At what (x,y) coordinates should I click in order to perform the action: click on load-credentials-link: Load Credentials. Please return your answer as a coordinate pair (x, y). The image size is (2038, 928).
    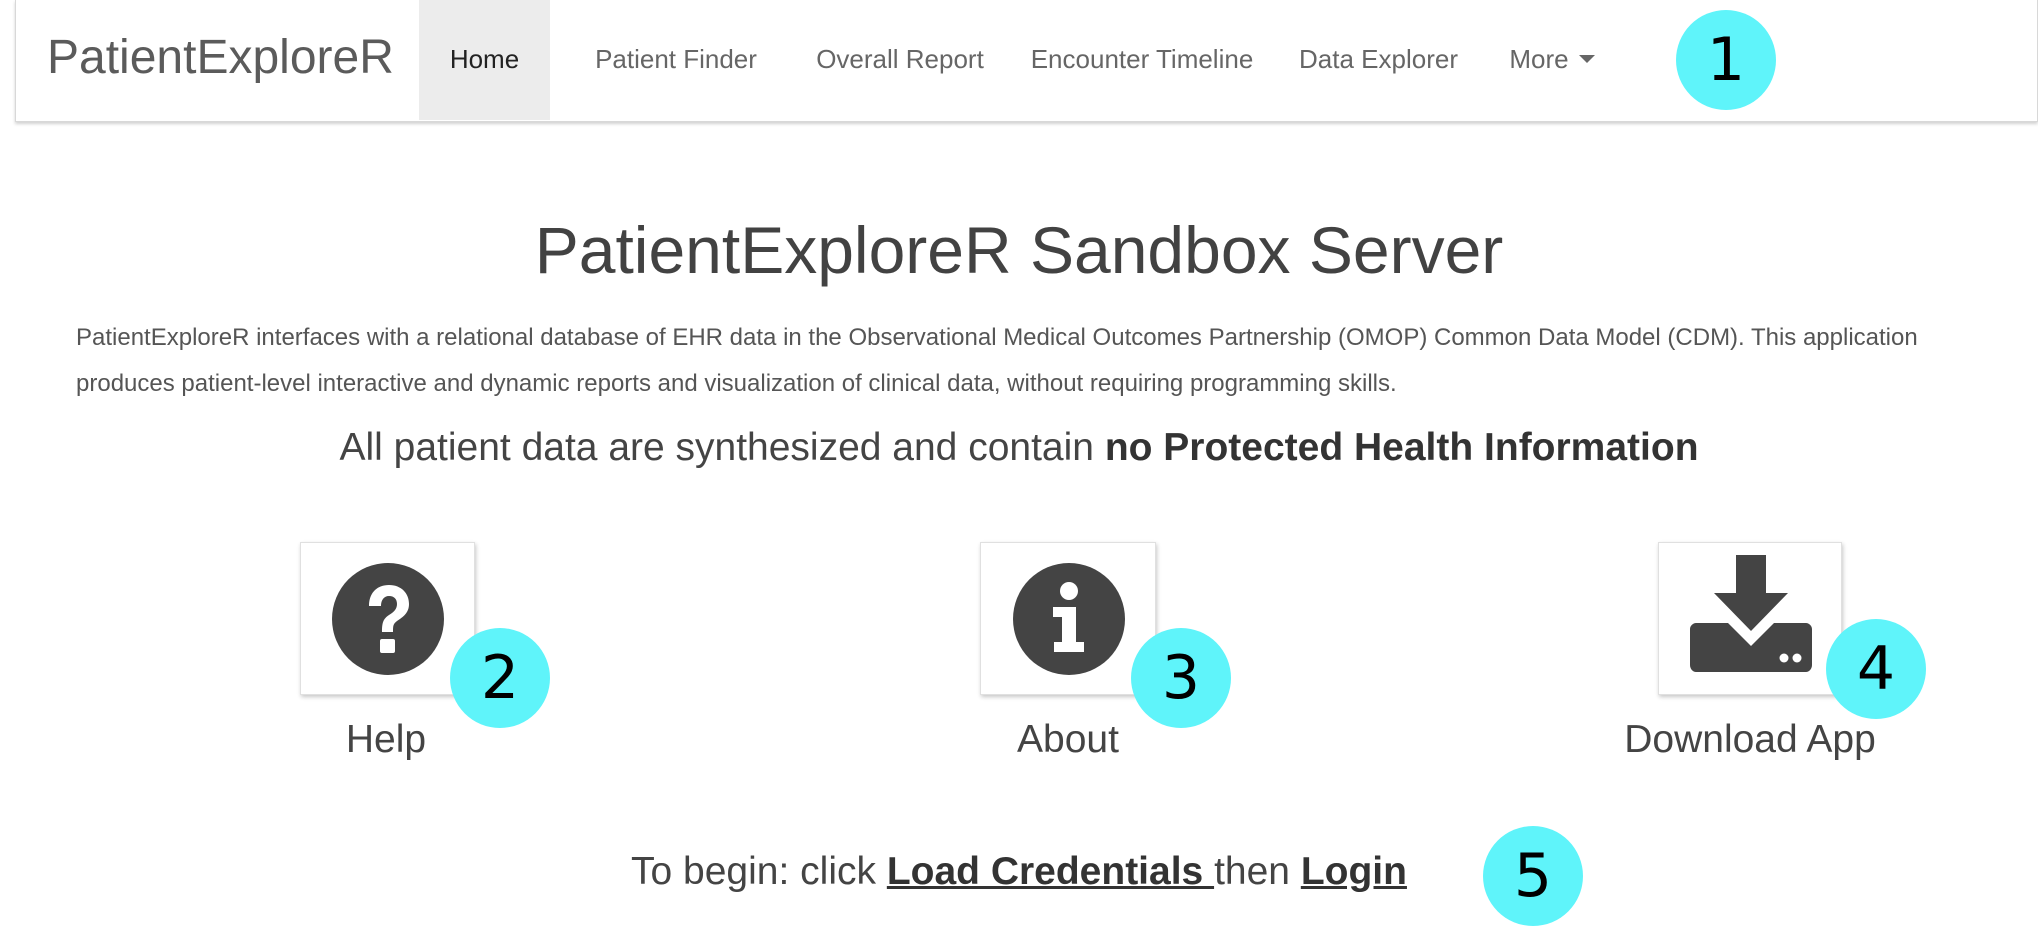
    Looking at the image, I should click on (1050, 871).